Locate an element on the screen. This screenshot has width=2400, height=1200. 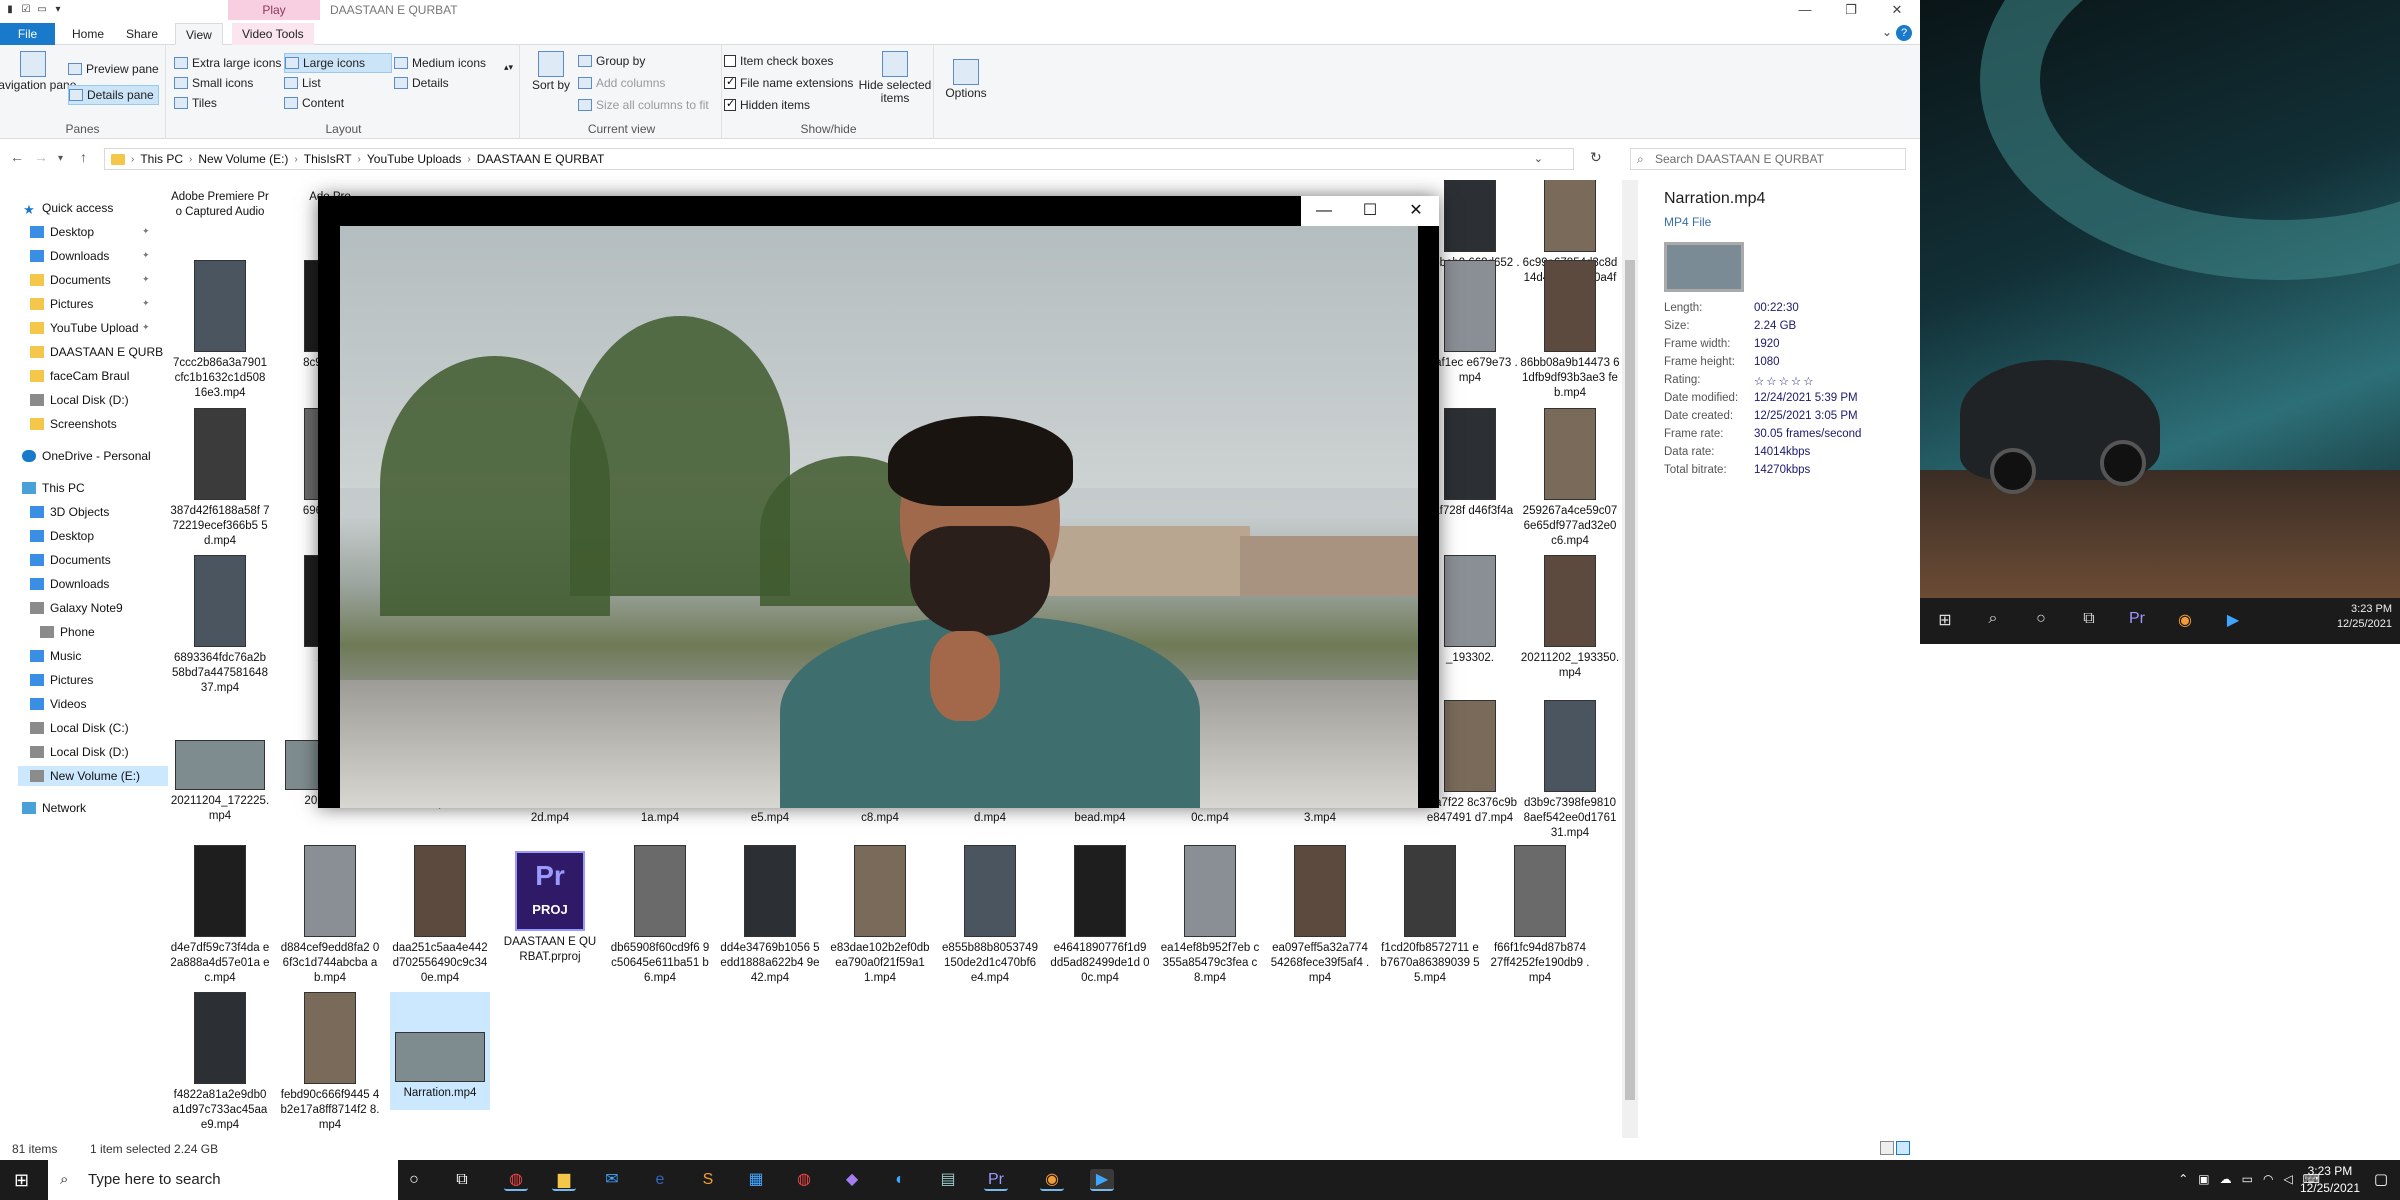
file-item: e83dae102b2ef0db ea790a0f21f59a1 1.mp4 is located at coordinates (880, 915).